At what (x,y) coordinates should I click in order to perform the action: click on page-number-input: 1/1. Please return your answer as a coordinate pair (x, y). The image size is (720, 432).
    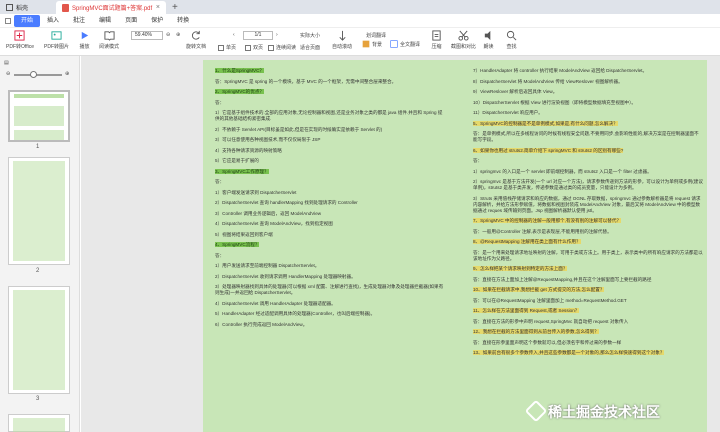
    Looking at the image, I should click on (258, 35).